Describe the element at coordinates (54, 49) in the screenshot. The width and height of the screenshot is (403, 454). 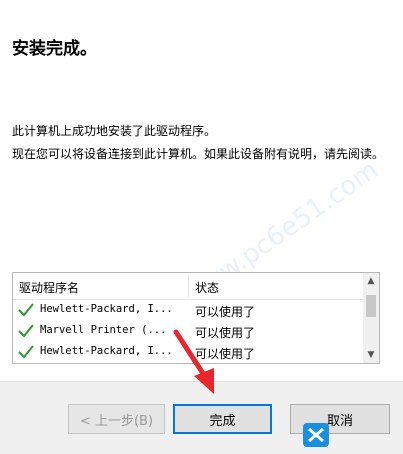
I see `page-title: 安装完成。` at that location.